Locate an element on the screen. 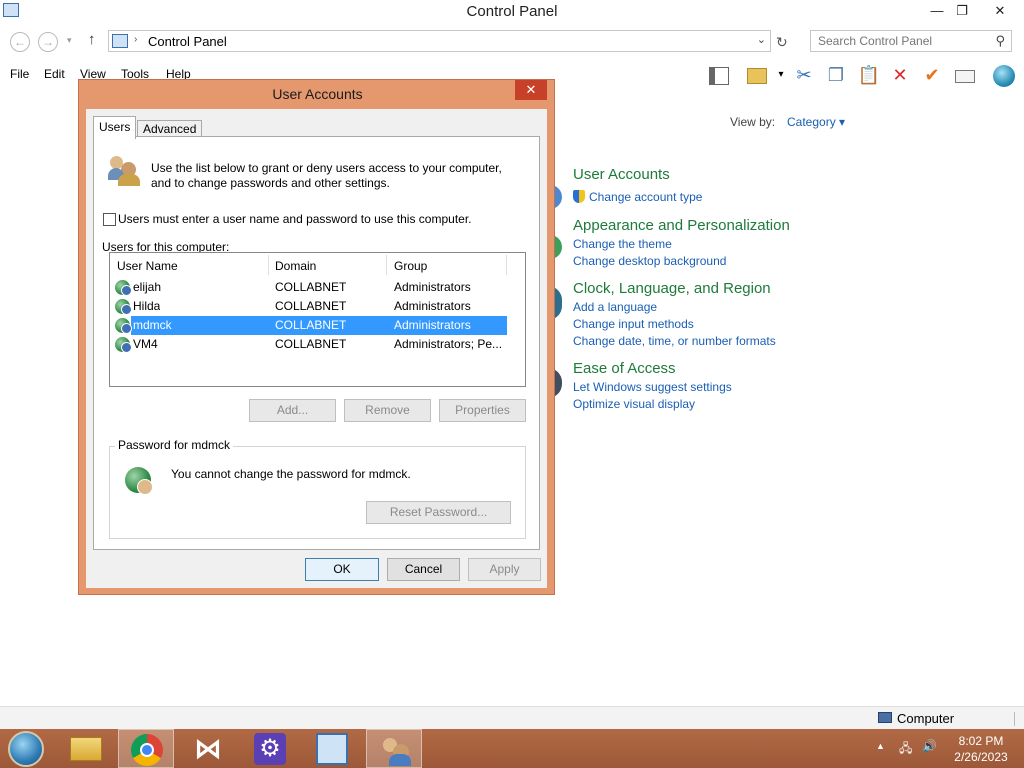  up-button: ↑ is located at coordinates (92, 39).